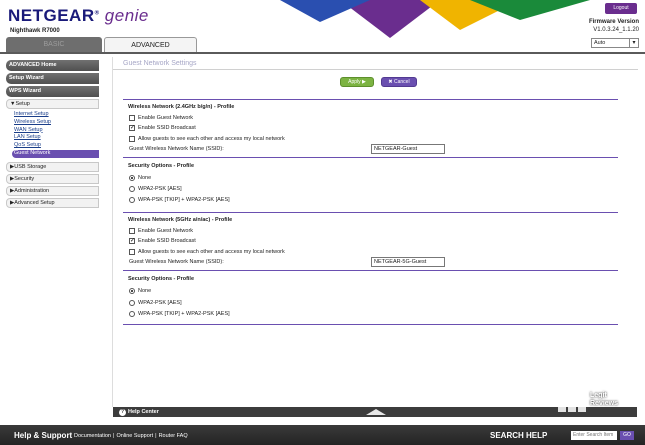 Image resolution: width=645 pixels, height=445 pixels. I want to click on title-divider, so click(375, 69).